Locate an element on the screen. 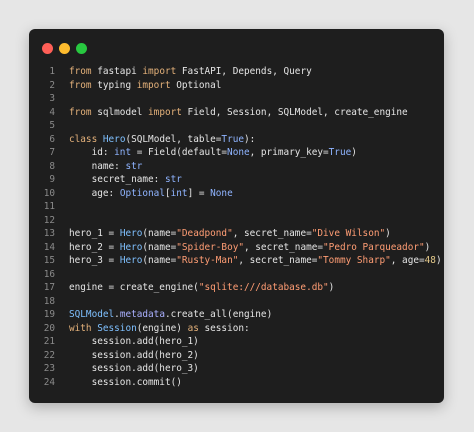  code-token: session.add(hero_3) is located at coordinates (134, 368).